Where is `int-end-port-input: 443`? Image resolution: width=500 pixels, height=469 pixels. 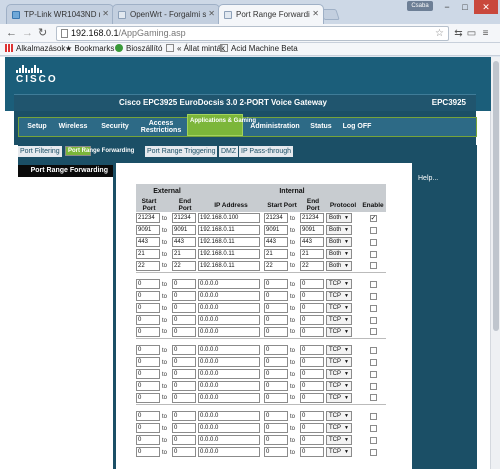
int-end-port-input: 443 is located at coordinates (312, 242).